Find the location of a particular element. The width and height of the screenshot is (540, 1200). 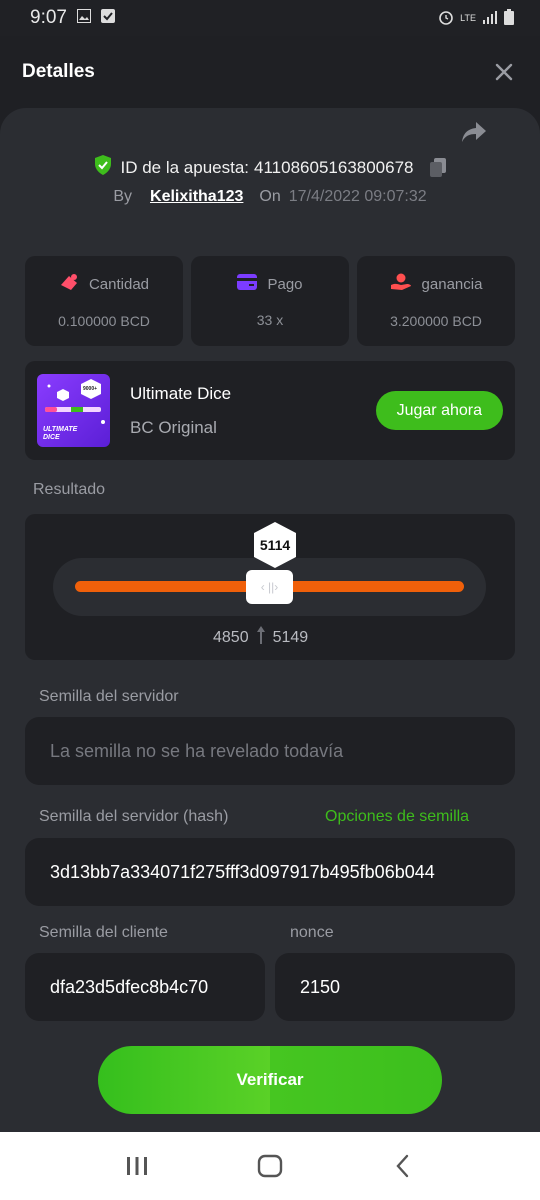

seed-options-link: Opciones de semilla is located at coordinates (397, 817).